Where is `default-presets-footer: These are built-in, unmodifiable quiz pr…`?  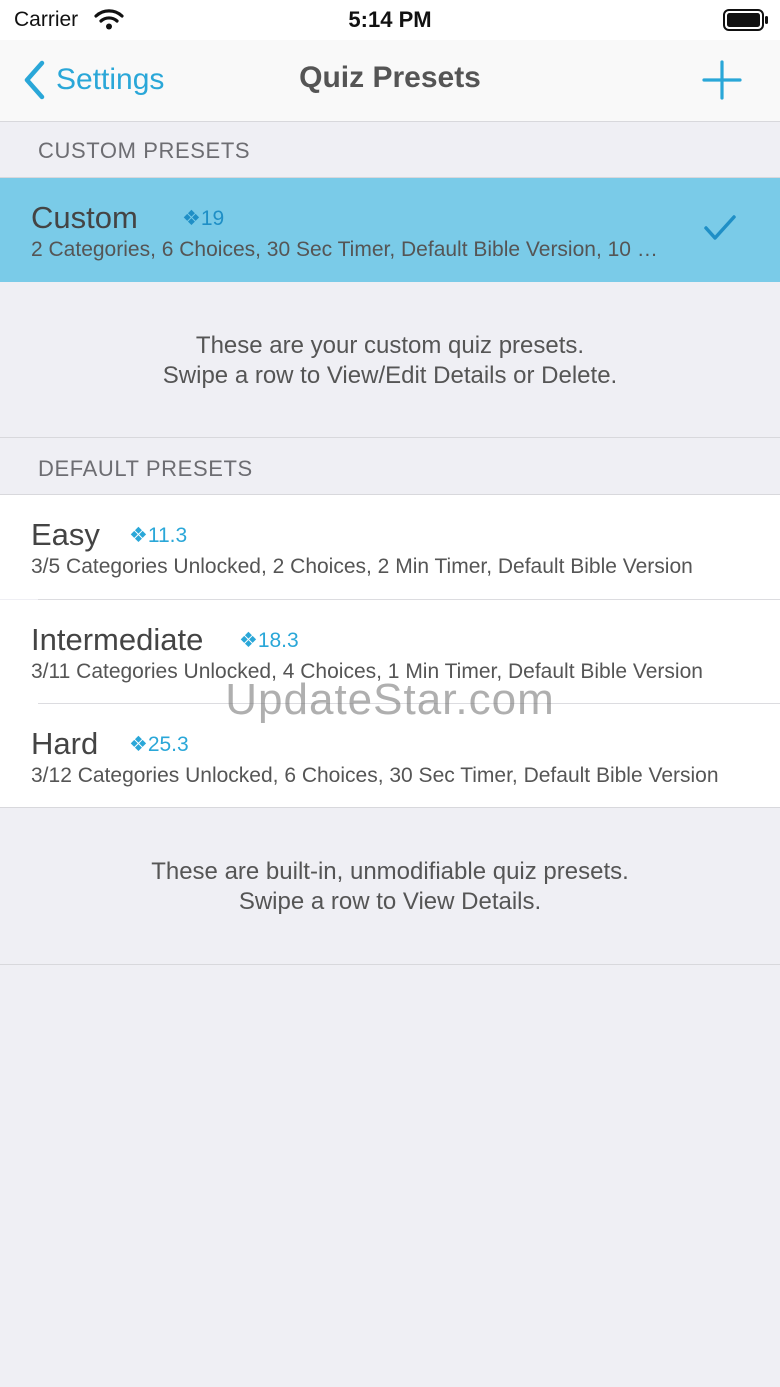
default-presets-footer: These are built-in, unmodifiable quiz pr… is located at coordinates (390, 887).